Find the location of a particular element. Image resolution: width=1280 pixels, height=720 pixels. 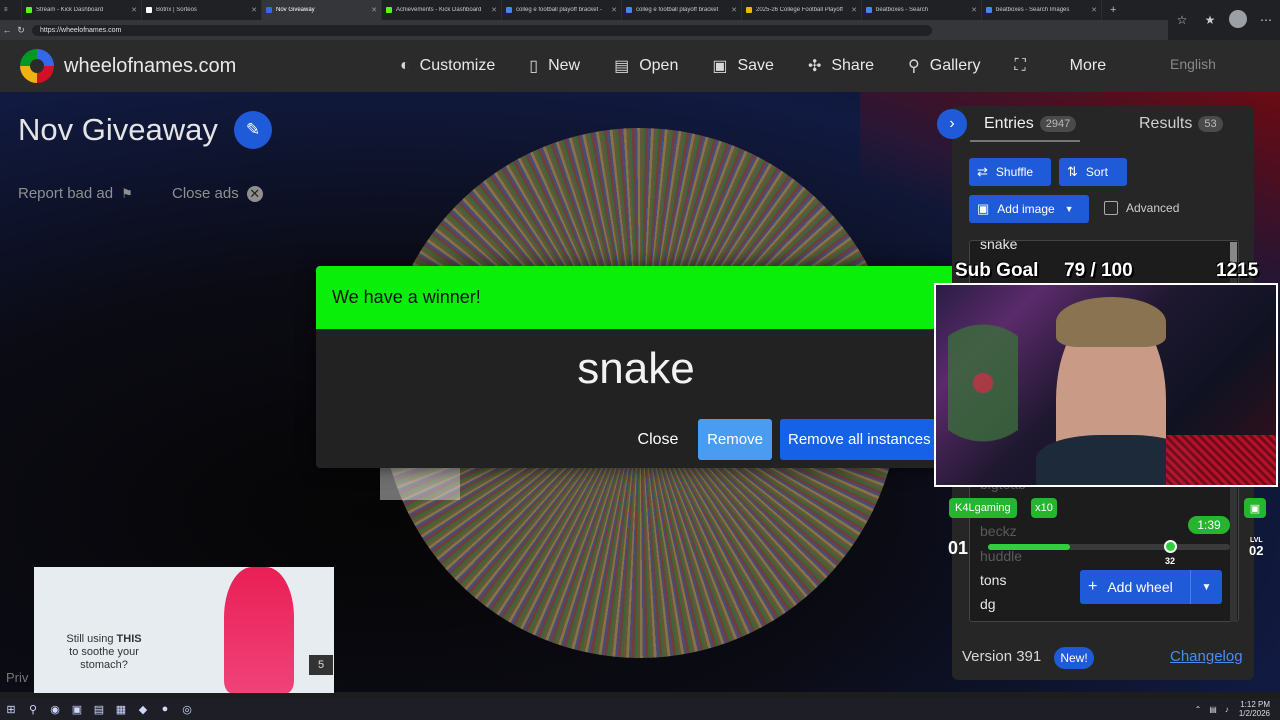

url-field: https://wheelofnames.com is located at coordinates (482, 30).